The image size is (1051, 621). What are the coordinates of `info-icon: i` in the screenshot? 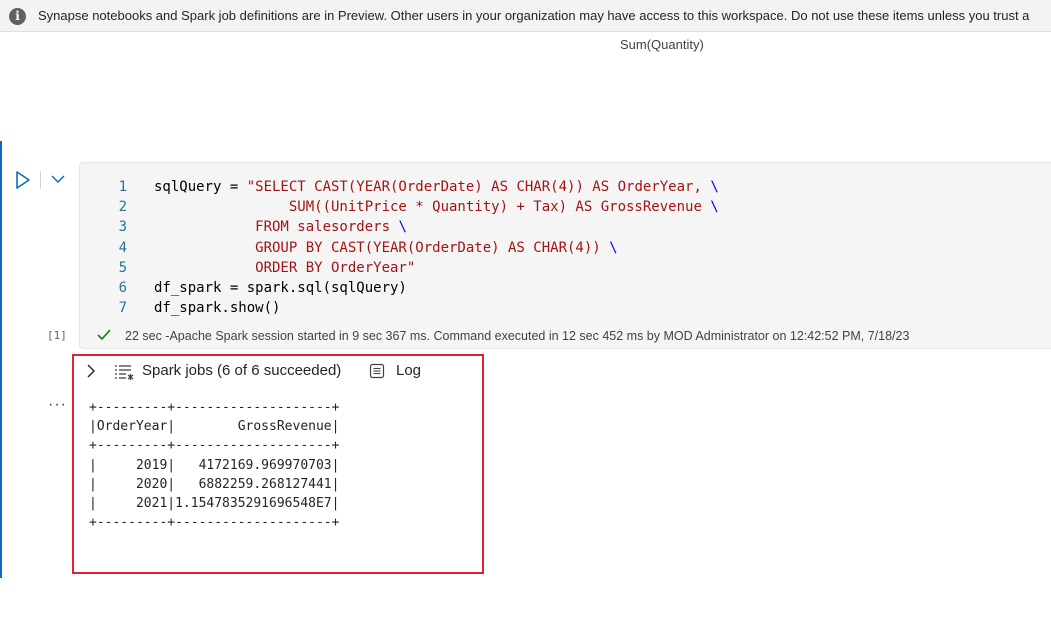 It's located at (17, 16).